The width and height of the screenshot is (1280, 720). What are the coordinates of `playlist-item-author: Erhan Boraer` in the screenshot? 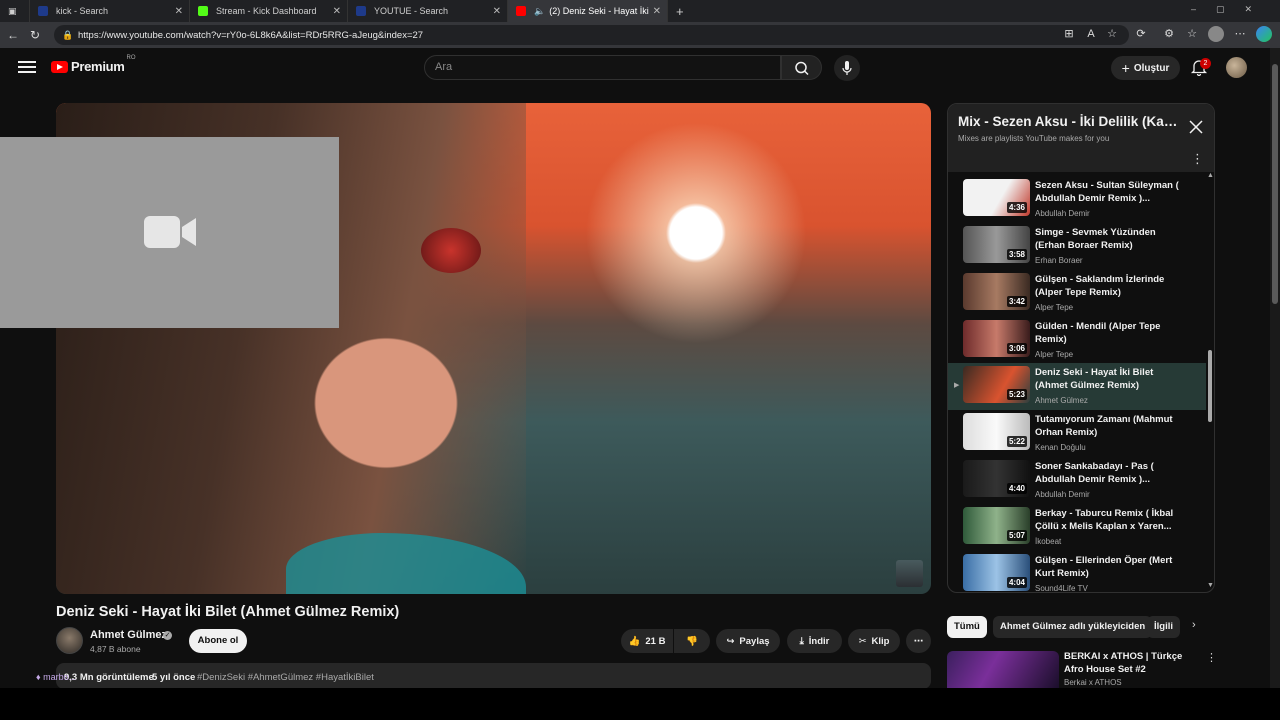 It's located at (1059, 260).